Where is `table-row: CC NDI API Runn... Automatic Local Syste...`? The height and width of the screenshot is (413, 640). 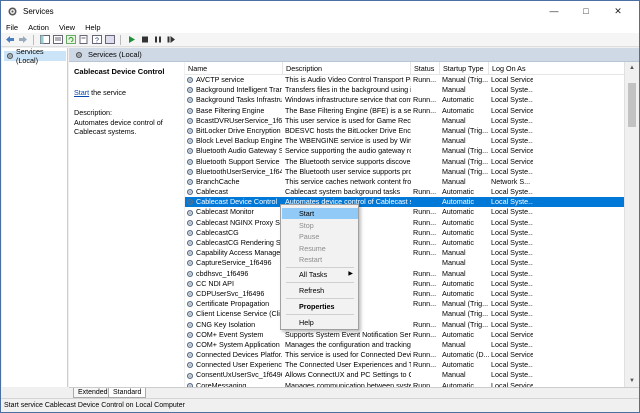 table-row: CC NDI API Runn... Automatic Local Syste... is located at coordinates (404, 284).